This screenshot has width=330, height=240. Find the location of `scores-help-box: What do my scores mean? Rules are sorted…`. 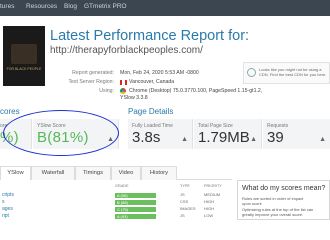

scores-help-box: What do my scores mean? Rules are sorted… is located at coordinates (283, 200).